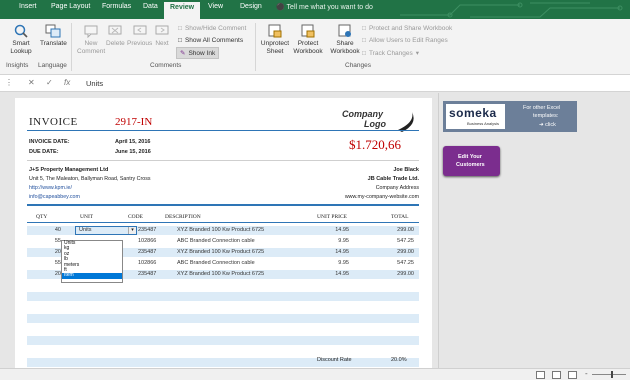 The width and height of the screenshot is (630, 380). What do you see at coordinates (417, 53) in the screenshot?
I see `chevron-down-icon: ▾` at bounding box center [417, 53].